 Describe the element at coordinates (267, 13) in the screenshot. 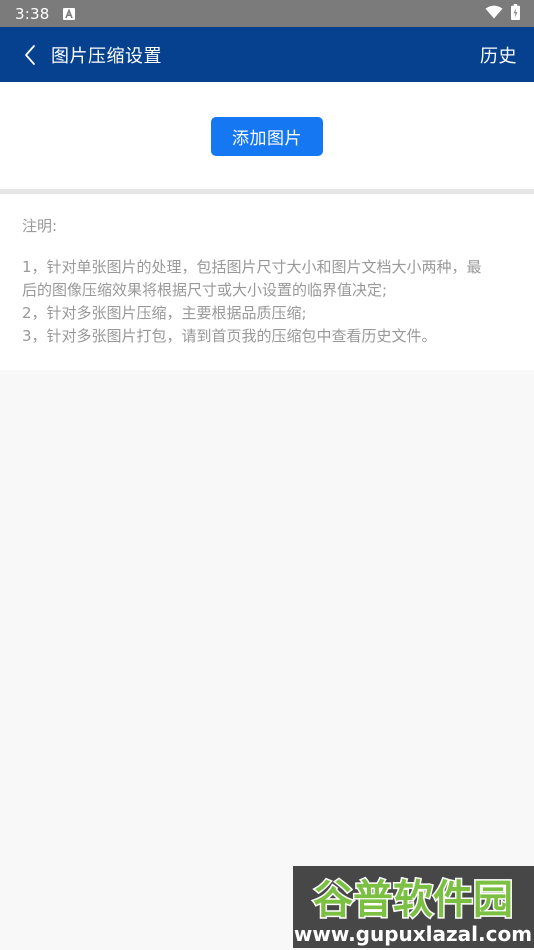

I see `status-bar: 3:38` at that location.